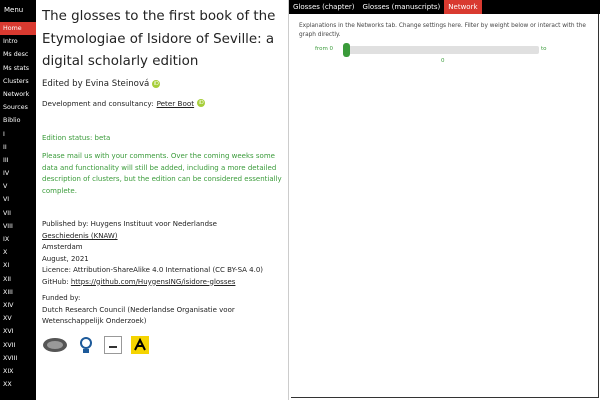  What do you see at coordinates (80, 236) in the screenshot?
I see `publisher-link: Geschiedenis (KNAW)` at bounding box center [80, 236].